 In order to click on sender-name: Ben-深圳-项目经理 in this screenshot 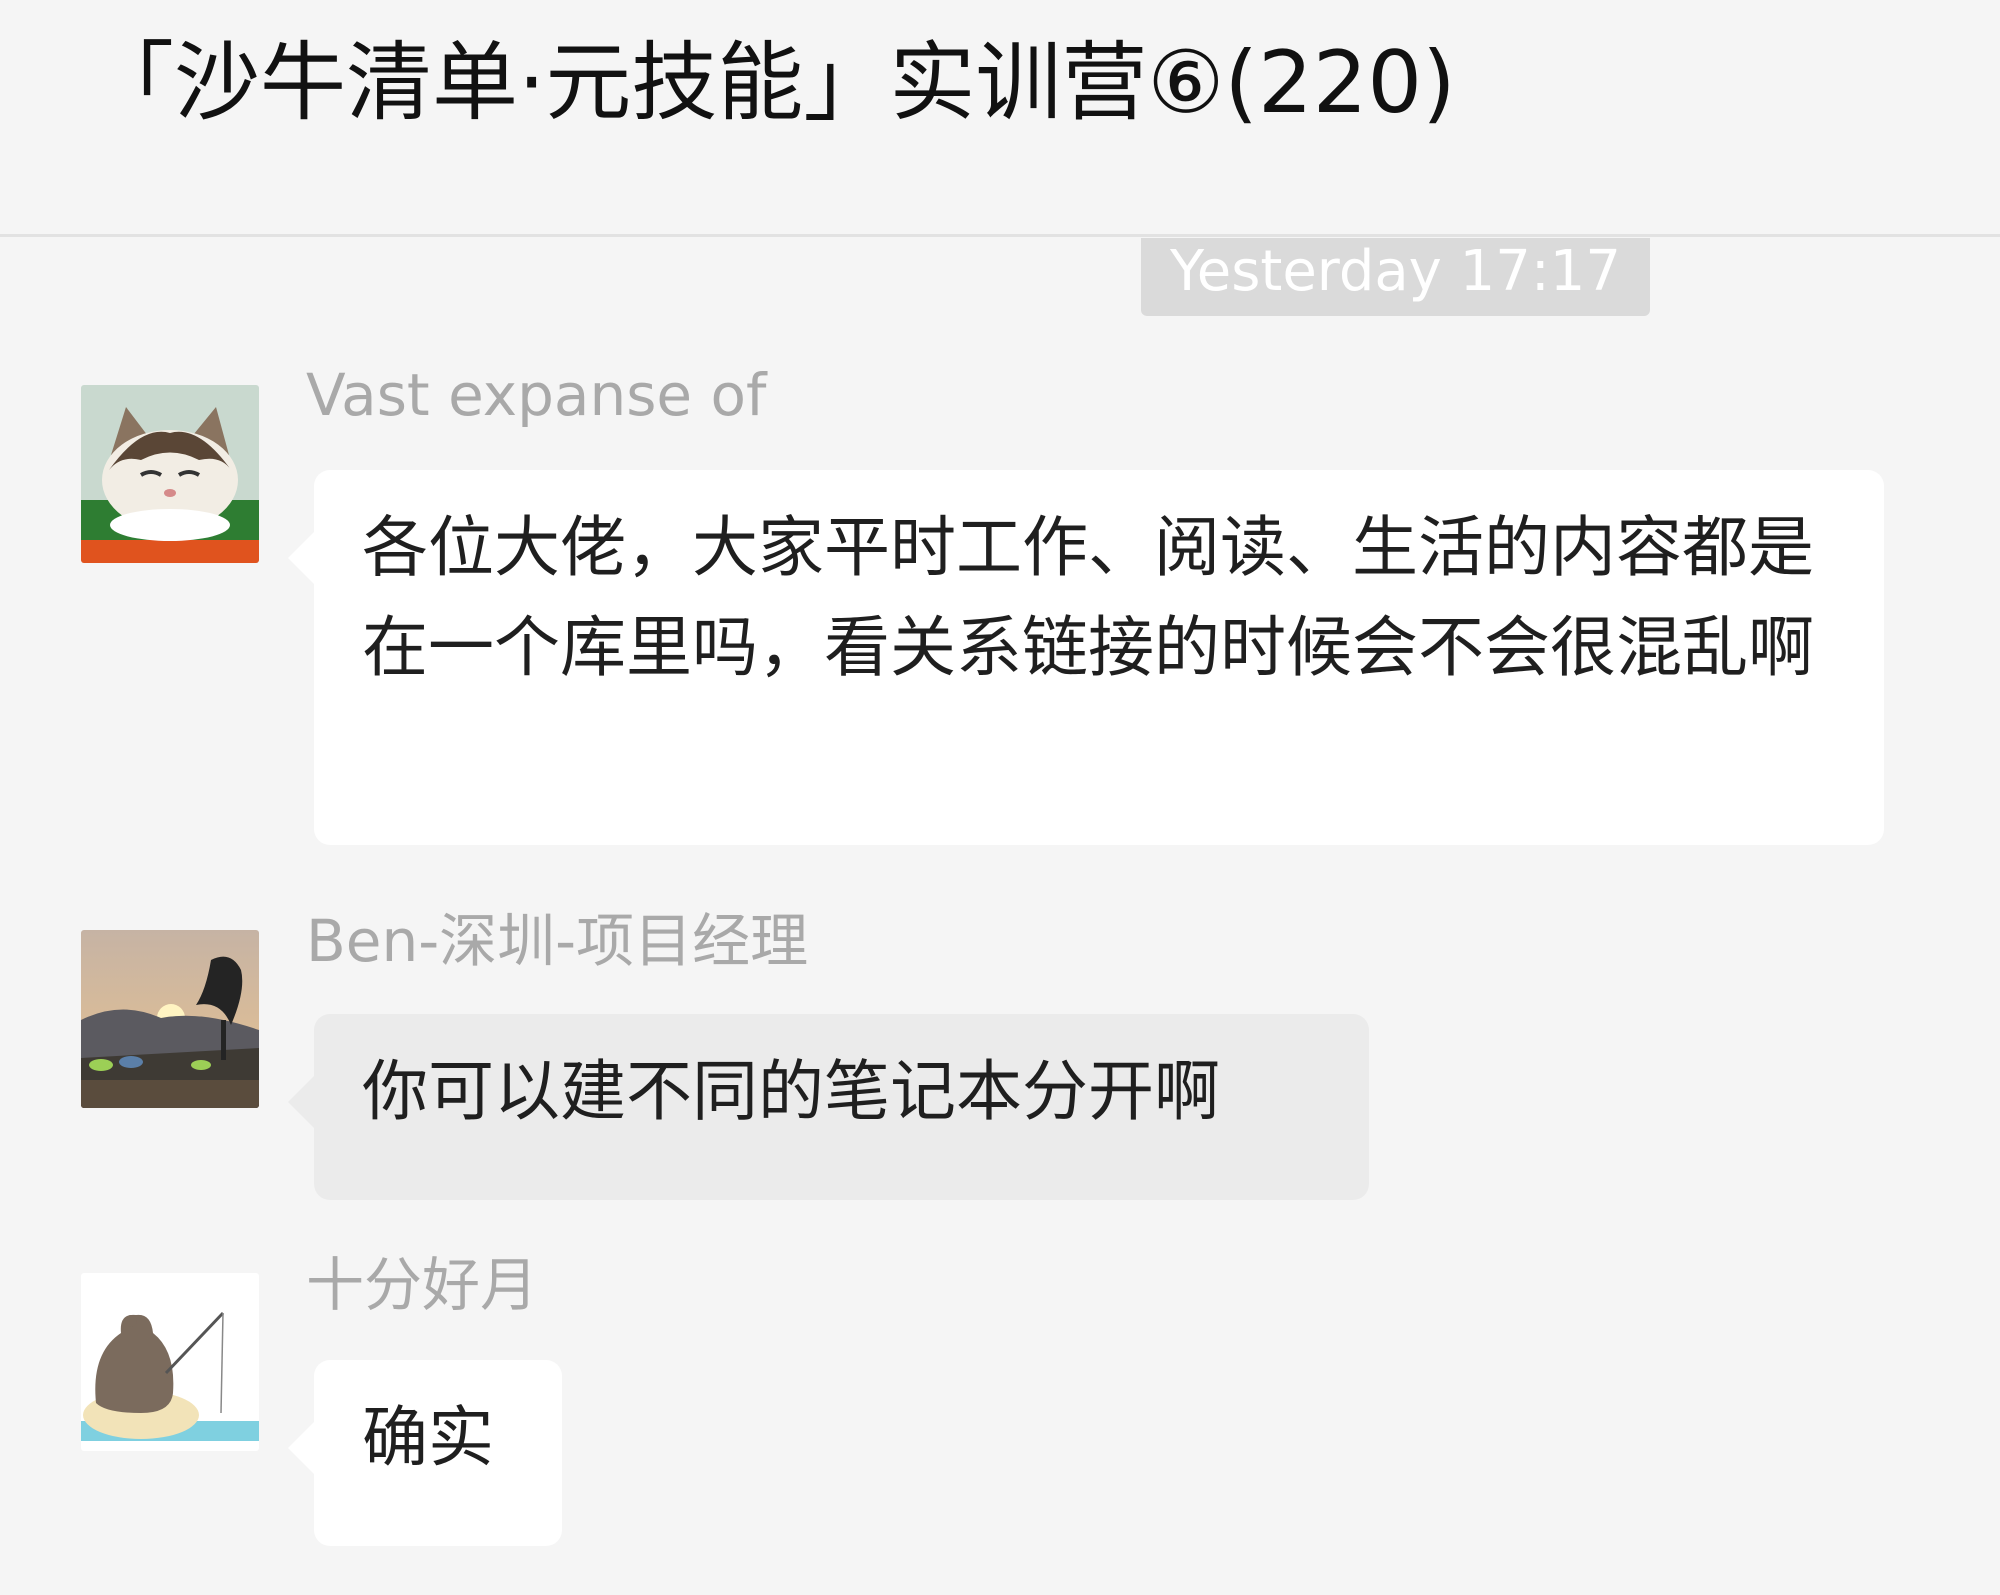, I will do `click(557, 941)`.